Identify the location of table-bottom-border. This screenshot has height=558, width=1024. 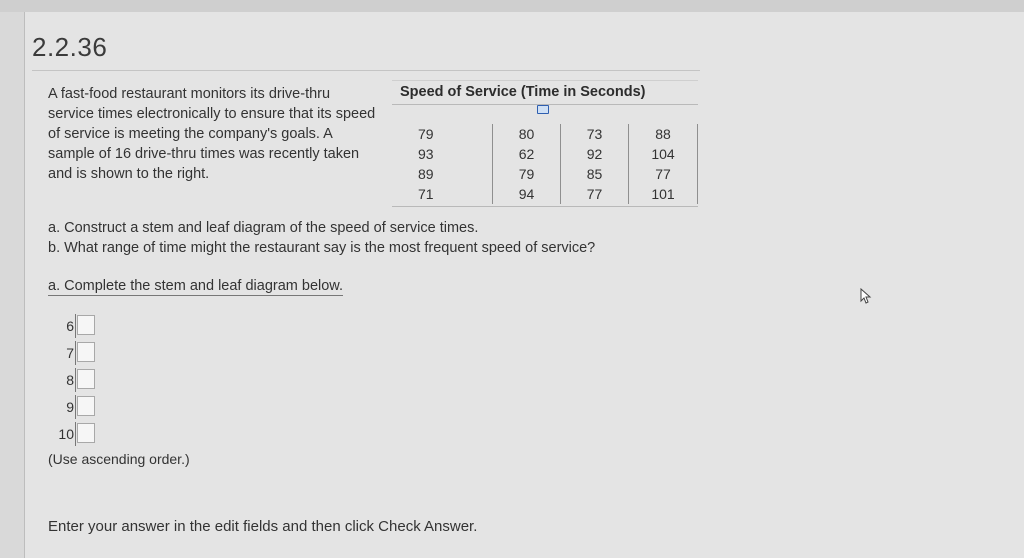
(545, 206).